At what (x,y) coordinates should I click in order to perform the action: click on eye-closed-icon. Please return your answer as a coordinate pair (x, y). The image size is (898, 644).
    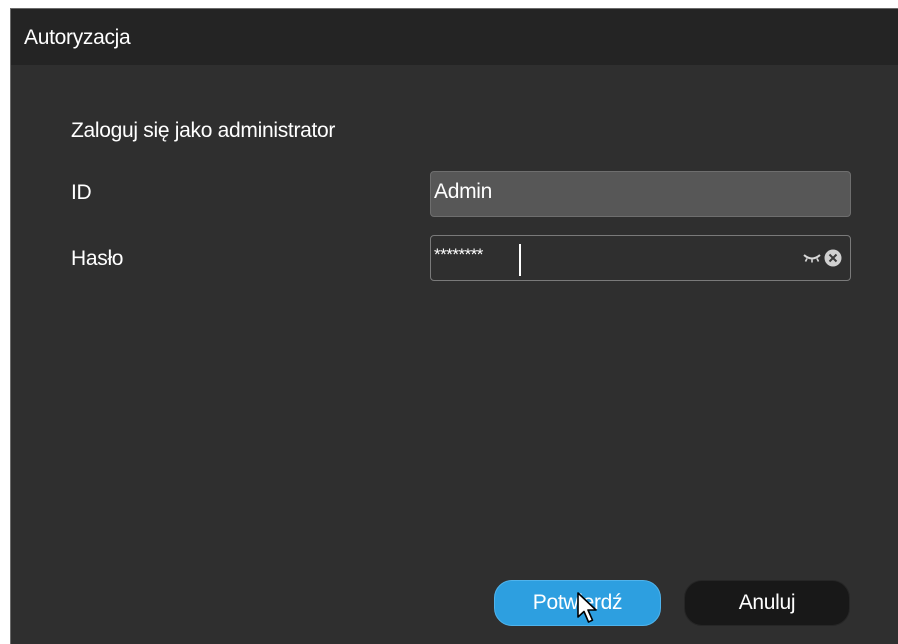
    Looking at the image, I should click on (812, 258).